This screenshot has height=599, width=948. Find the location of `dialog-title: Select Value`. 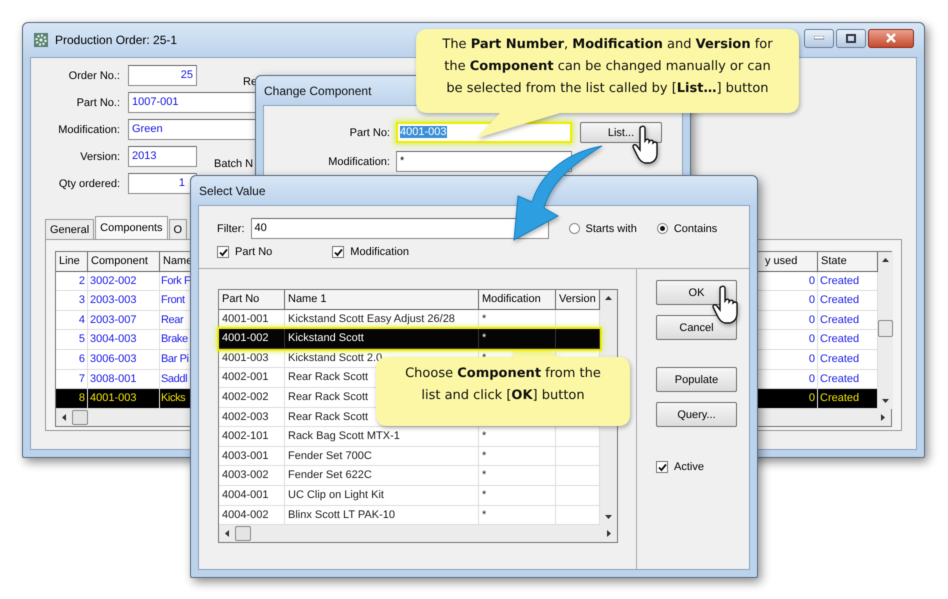

dialog-title: Select Value is located at coordinates (232, 191).